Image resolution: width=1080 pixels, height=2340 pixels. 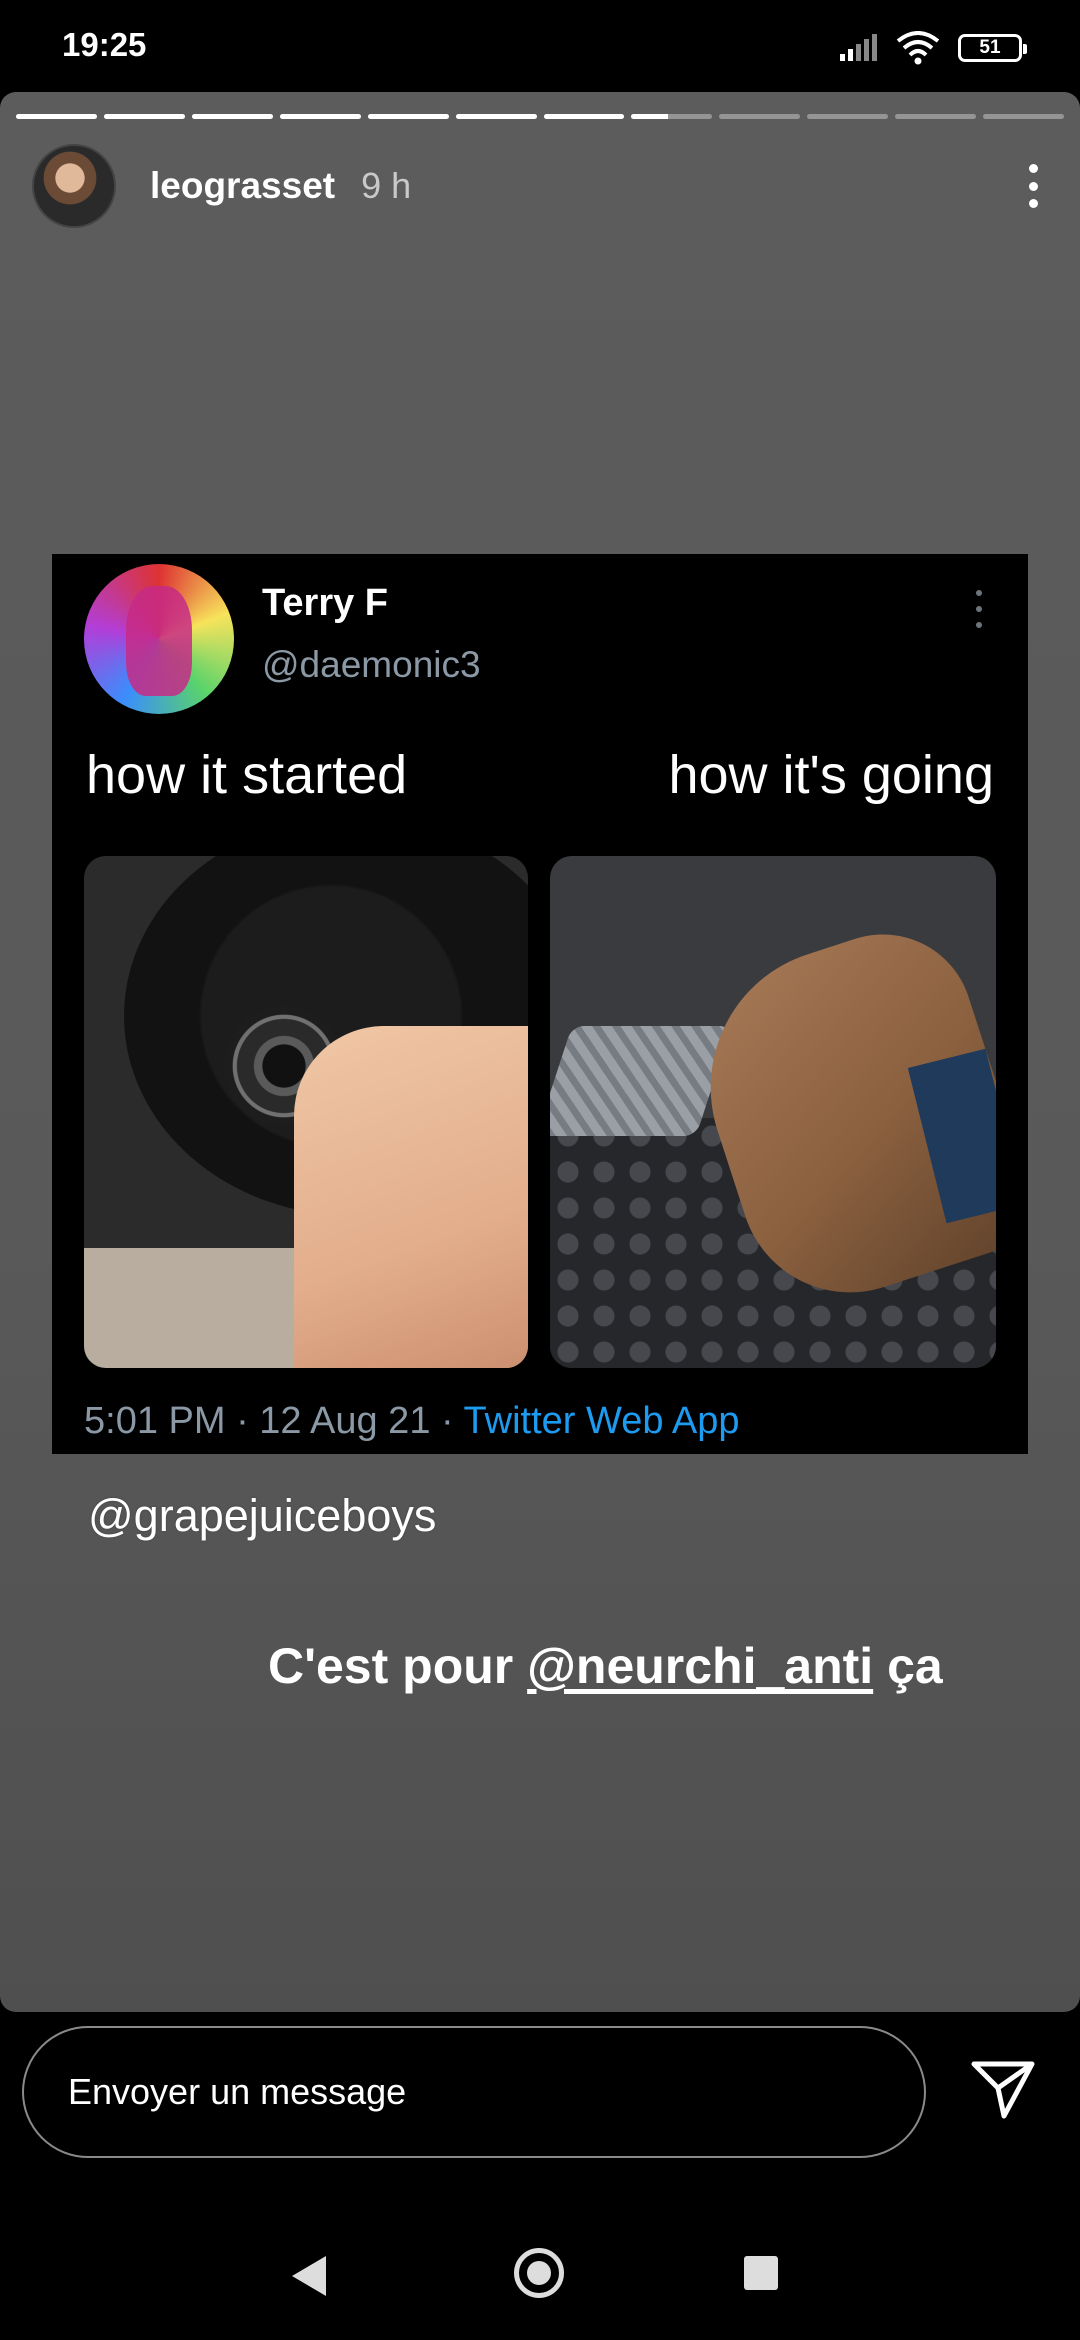 I want to click on tweet-more-icon, so click(x=980, y=609).